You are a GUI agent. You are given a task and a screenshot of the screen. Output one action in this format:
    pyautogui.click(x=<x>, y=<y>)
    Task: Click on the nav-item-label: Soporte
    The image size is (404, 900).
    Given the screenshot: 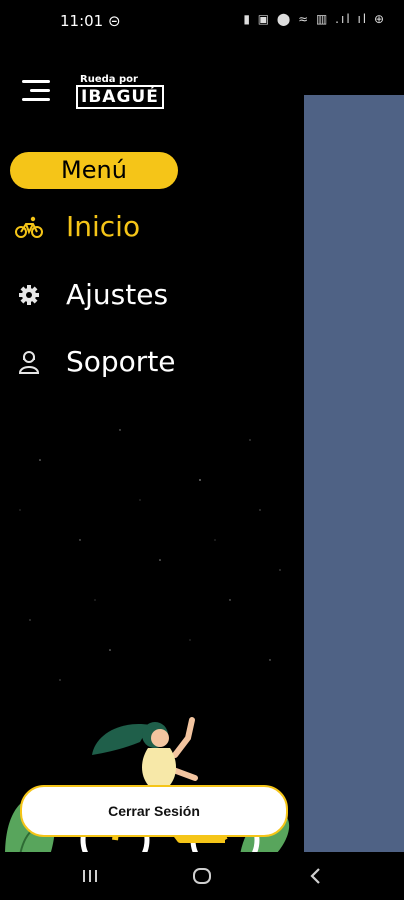 What is the action you would take?
    pyautogui.click(x=121, y=361)
    